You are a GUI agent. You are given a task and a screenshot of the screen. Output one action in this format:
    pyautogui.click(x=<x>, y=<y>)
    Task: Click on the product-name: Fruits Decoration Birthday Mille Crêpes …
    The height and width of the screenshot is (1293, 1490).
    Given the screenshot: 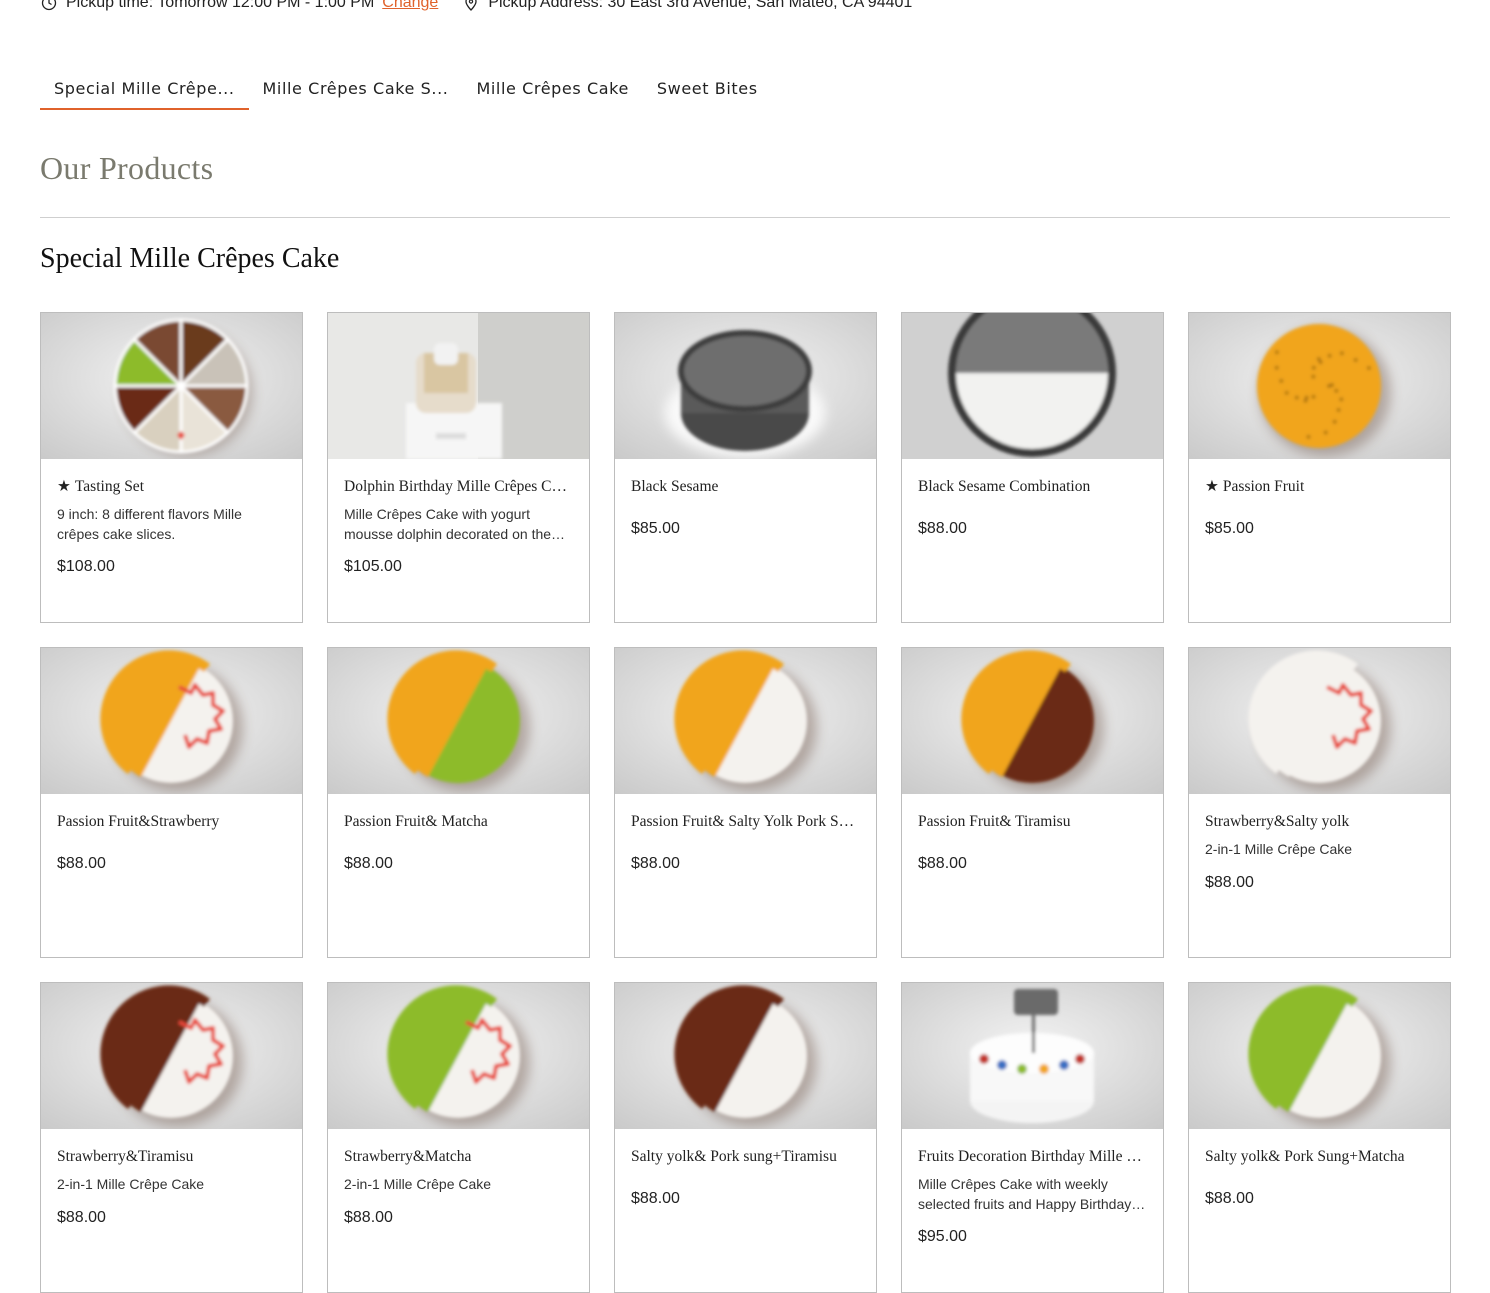 What is the action you would take?
    pyautogui.click(x=1032, y=1157)
    